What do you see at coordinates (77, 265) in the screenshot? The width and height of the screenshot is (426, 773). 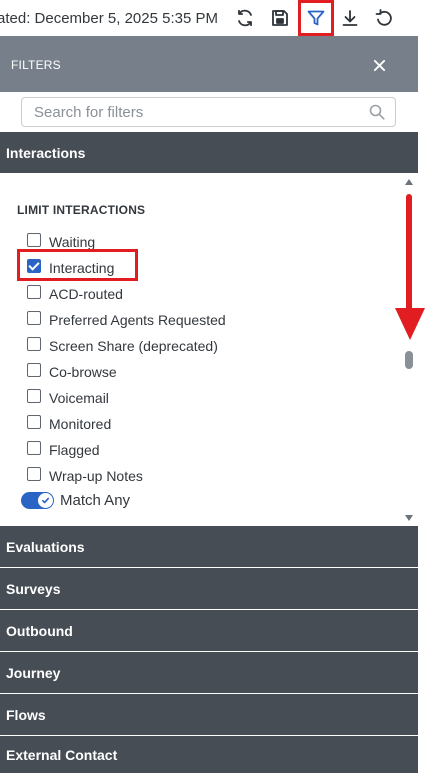 I see `annotation-highlight-box` at bounding box center [77, 265].